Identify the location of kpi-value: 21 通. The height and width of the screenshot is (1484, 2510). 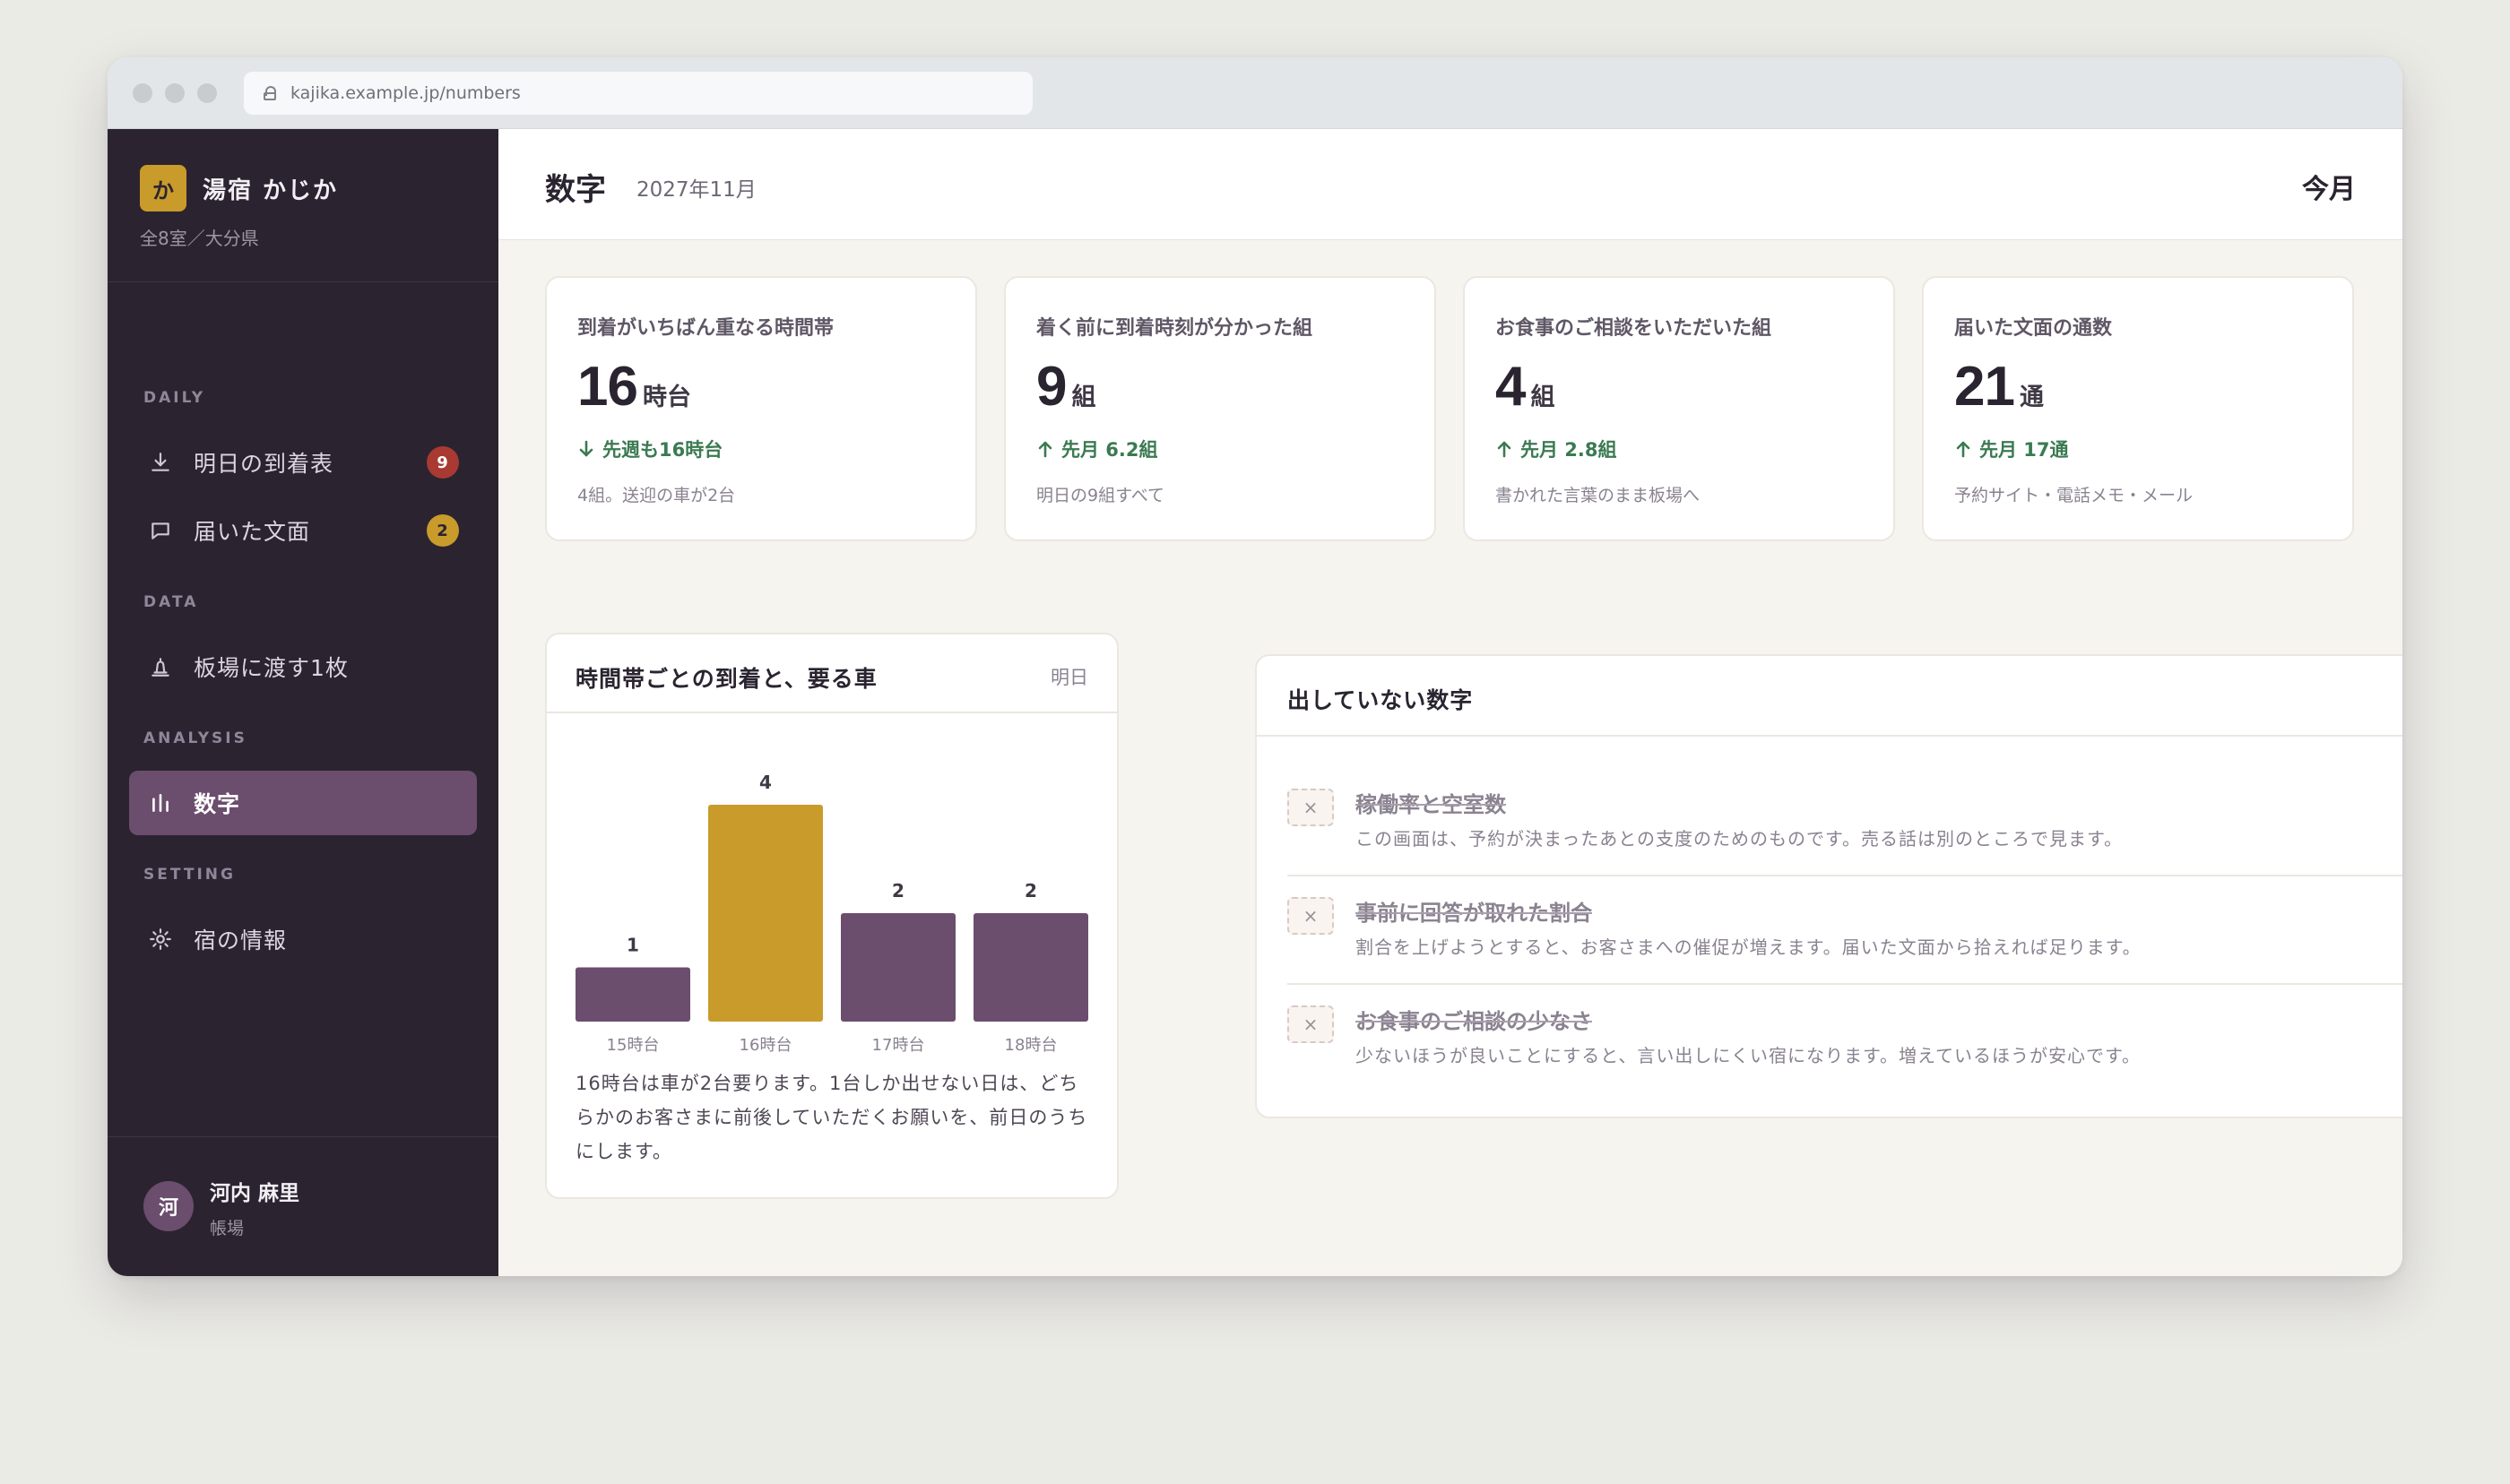
(1999, 386).